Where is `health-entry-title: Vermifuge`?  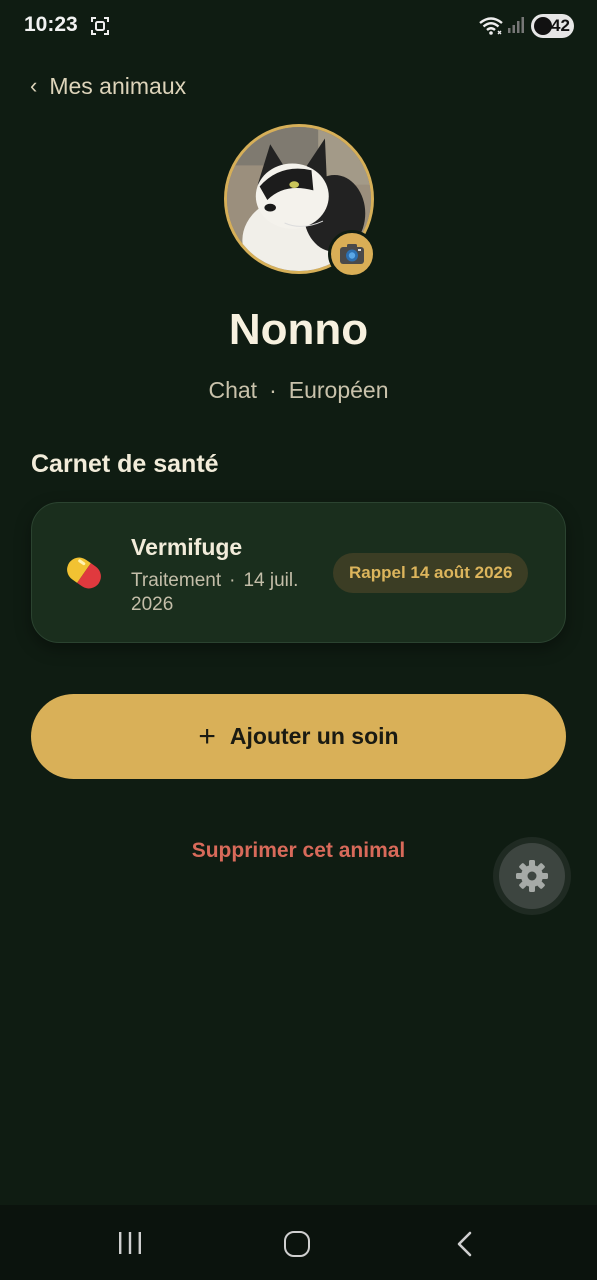 health-entry-title: Vermifuge is located at coordinates (187, 547).